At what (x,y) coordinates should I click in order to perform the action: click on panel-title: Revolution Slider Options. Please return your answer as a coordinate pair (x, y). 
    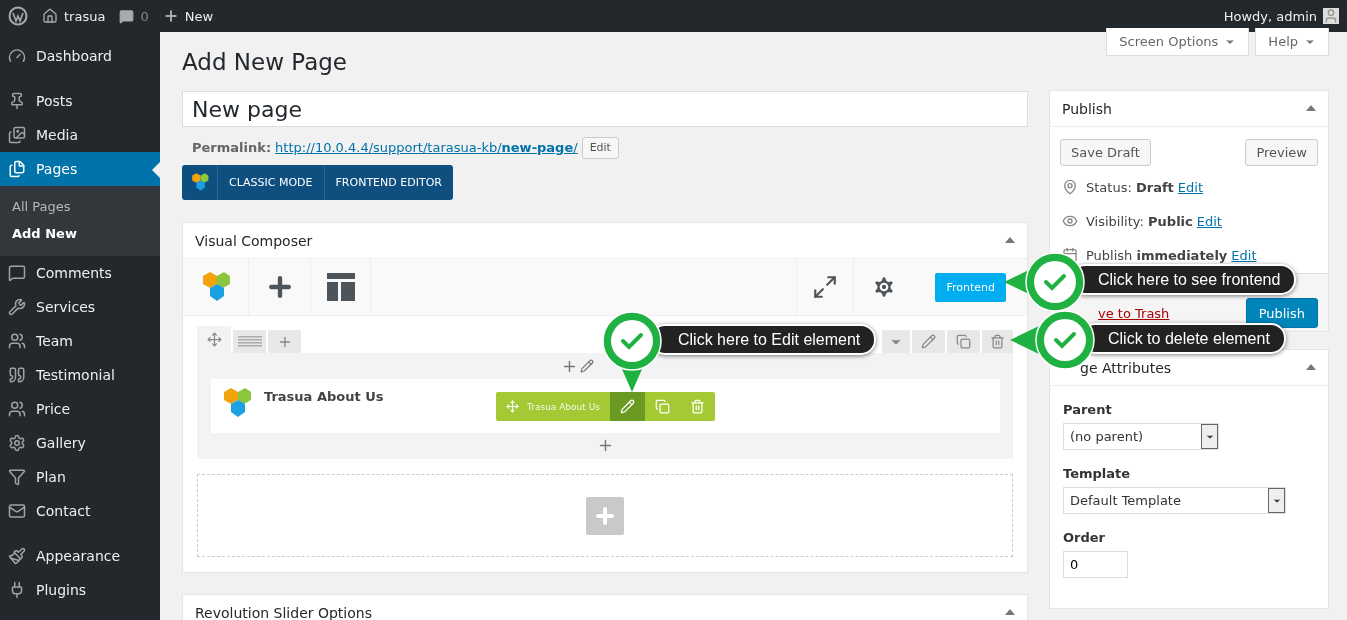
    Looking at the image, I should click on (283, 612).